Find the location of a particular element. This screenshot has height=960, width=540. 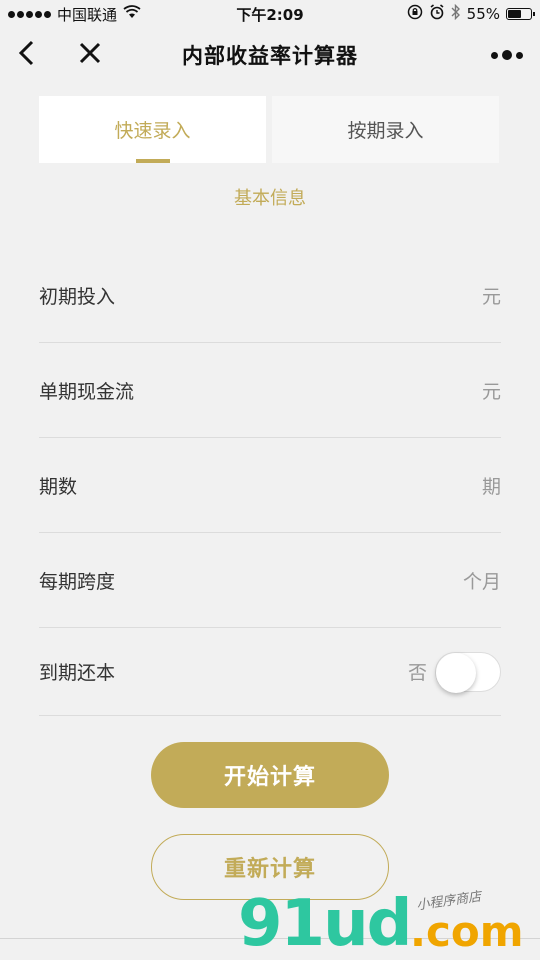

field-unit: 个月 is located at coordinates (481, 581).